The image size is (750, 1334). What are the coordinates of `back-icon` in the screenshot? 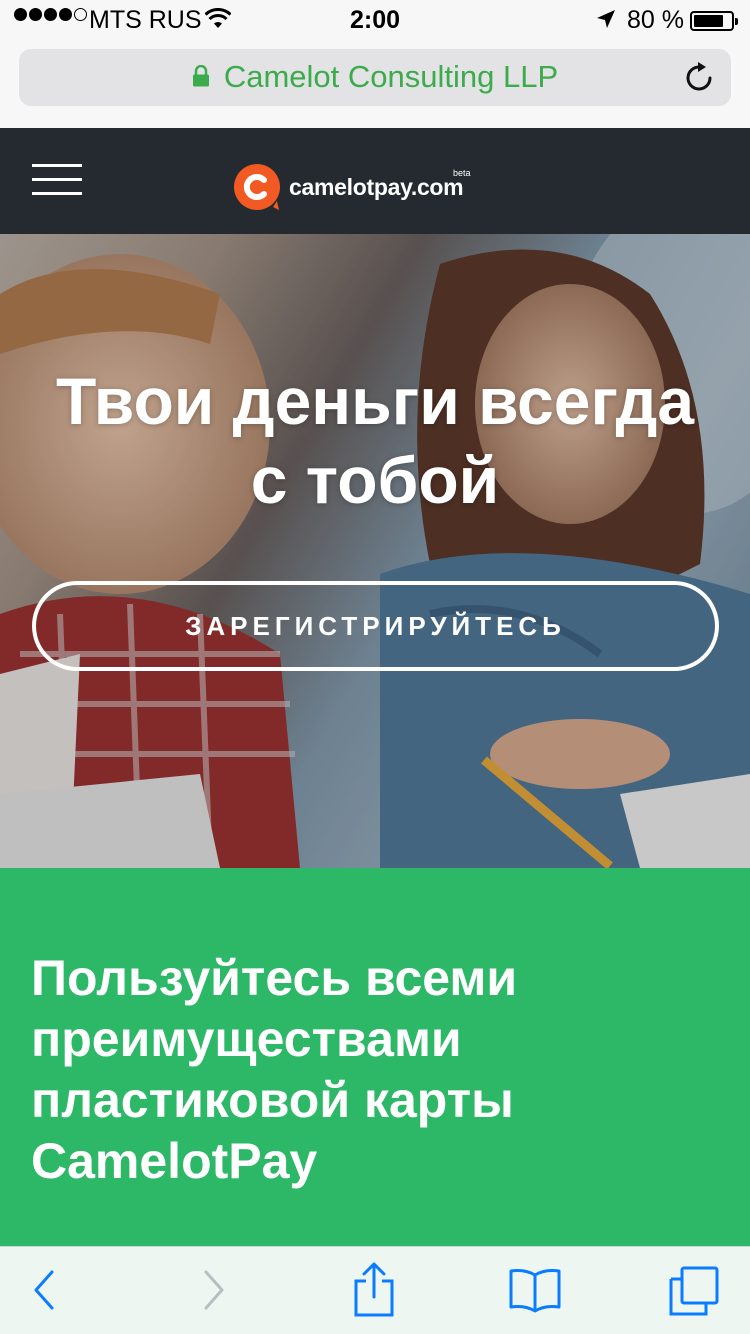 It's located at (45, 1290).